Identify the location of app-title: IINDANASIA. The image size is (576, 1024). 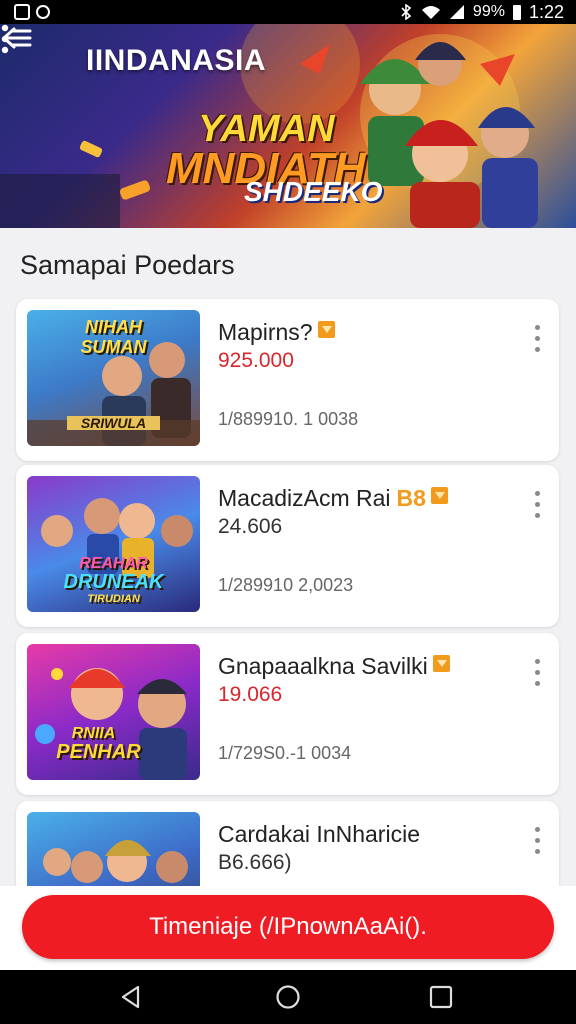
(176, 60).